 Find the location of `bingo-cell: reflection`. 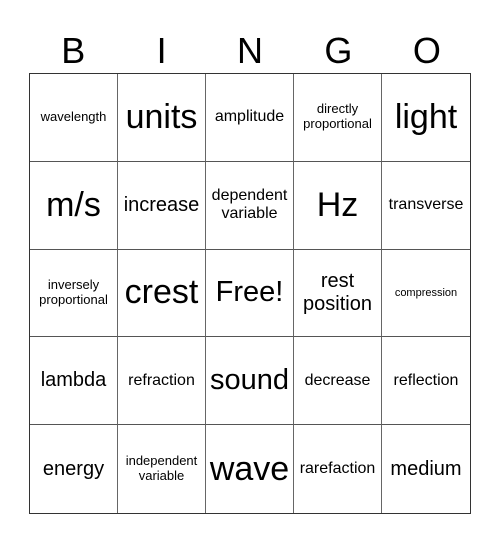

bingo-cell: reflection is located at coordinates (426, 381).